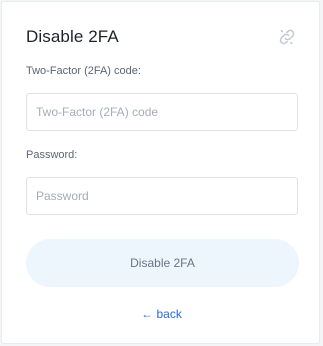 Image resolution: width=323 pixels, height=346 pixels. What do you see at coordinates (287, 37) in the screenshot?
I see `unlink-icon` at bounding box center [287, 37].